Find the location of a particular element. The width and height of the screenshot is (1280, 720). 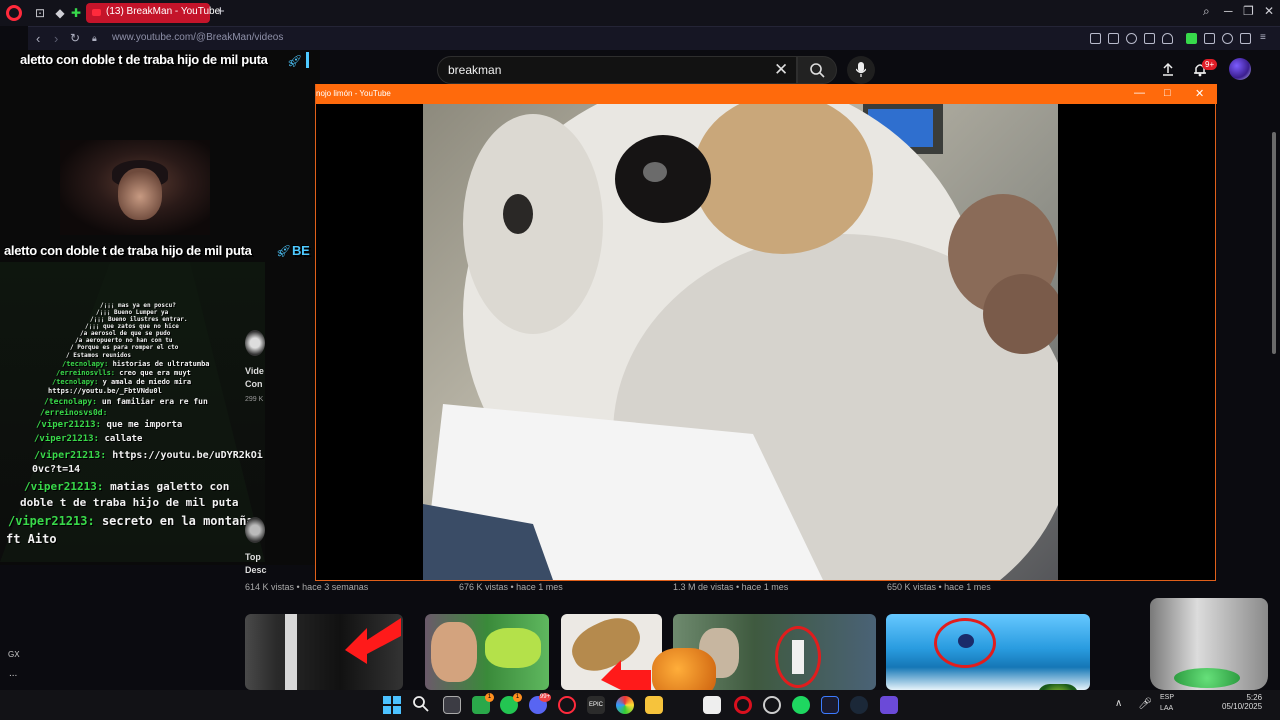

back-arrow-icon: ‹ is located at coordinates (38, 38).